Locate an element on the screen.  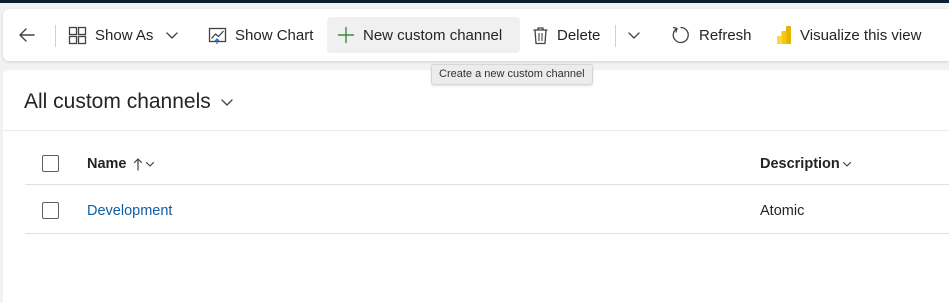
column-header-name-label: Name is located at coordinates (107, 164).